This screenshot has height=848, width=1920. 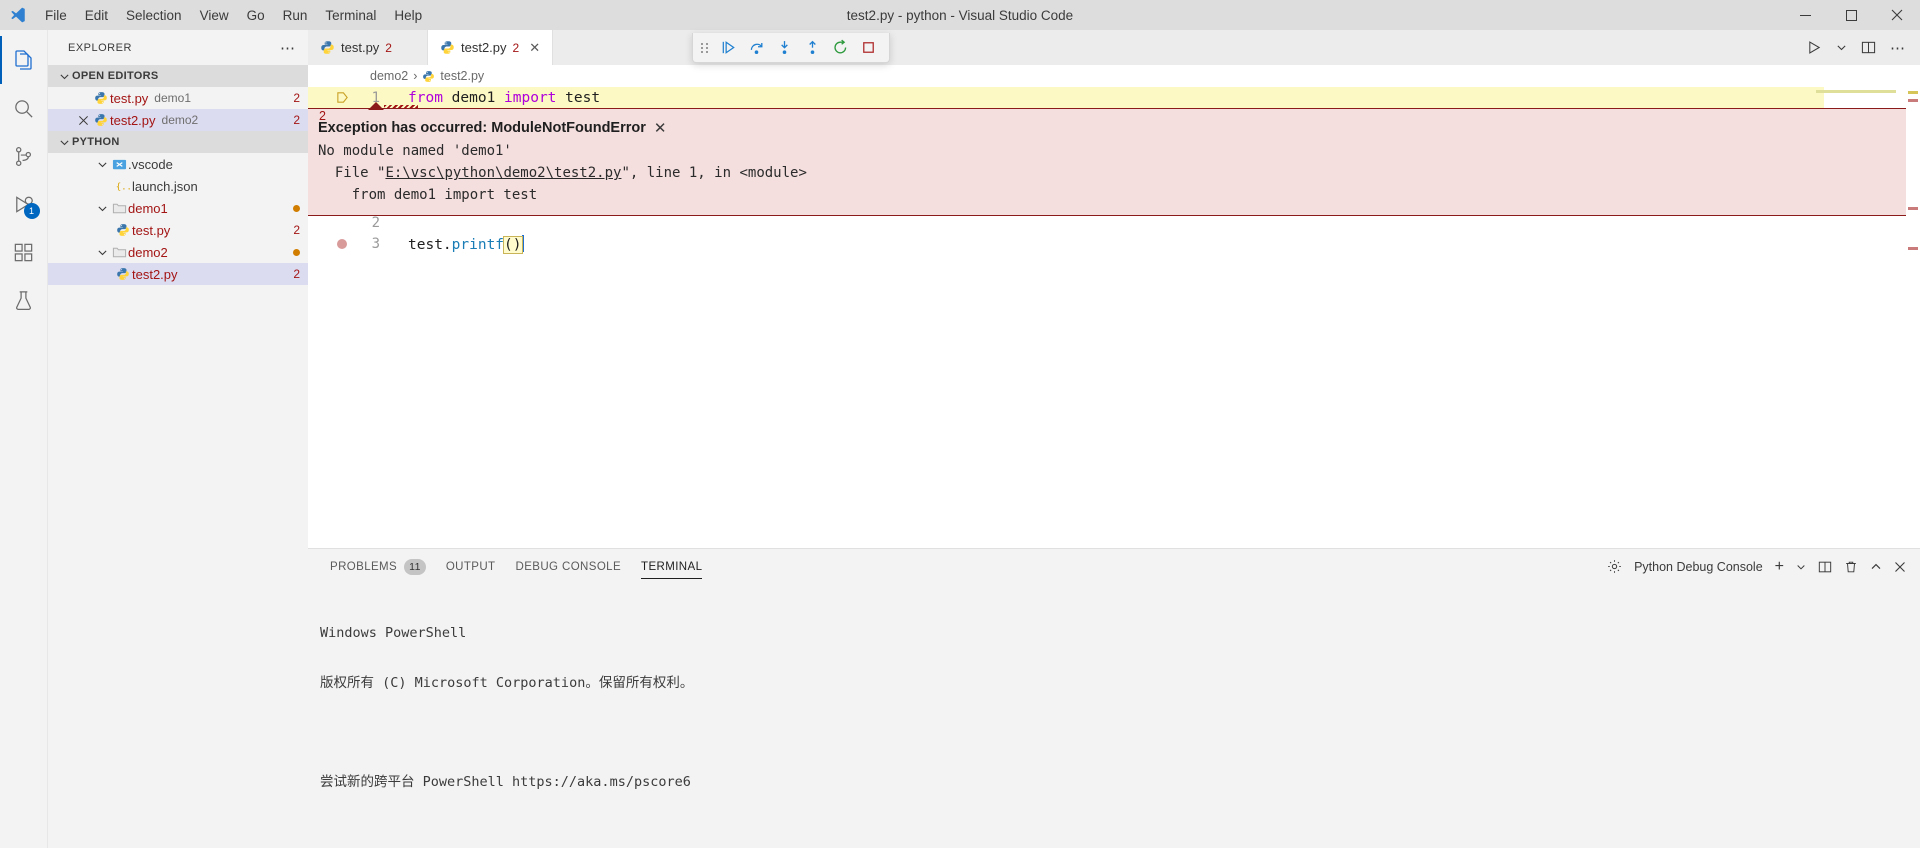 I want to click on folder-icon, so click(x=119, y=208).